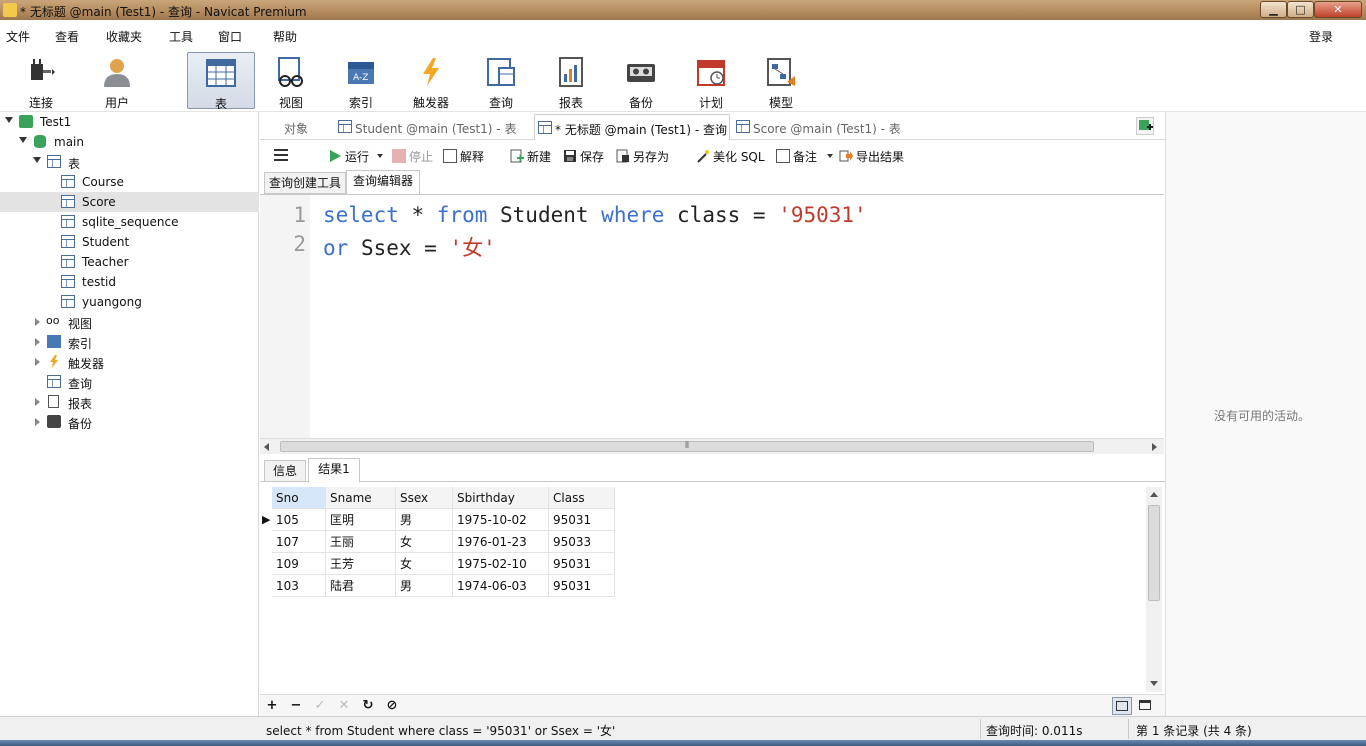 This screenshot has height=746, width=1366. What do you see at coordinates (117, 81) in the screenshot?
I see `user-button: 用户` at bounding box center [117, 81].